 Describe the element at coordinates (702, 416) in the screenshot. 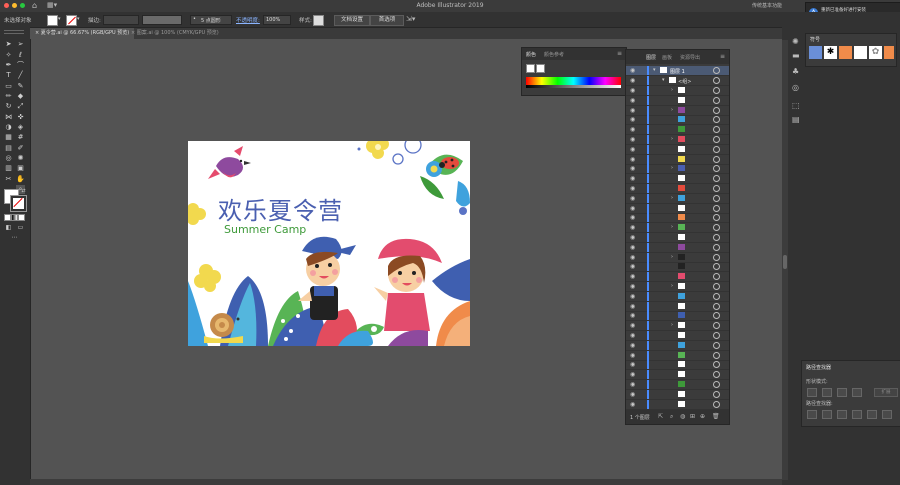

I see `new-layer-icon: ⊕` at that location.